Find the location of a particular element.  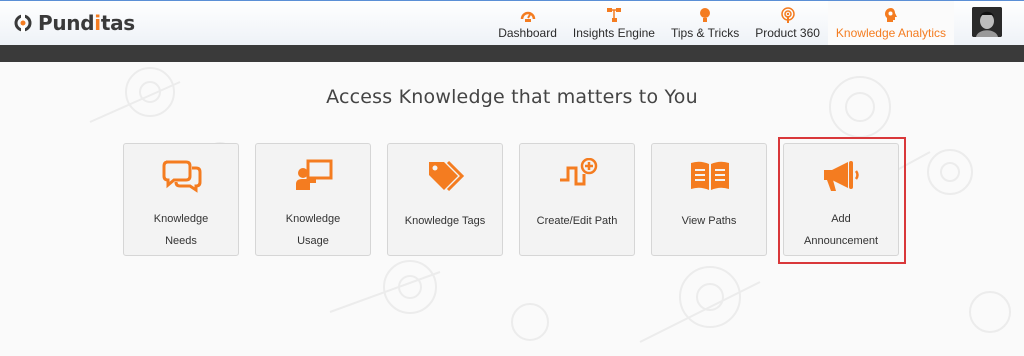

nav-product-360: Product 360 is located at coordinates (787, 23).